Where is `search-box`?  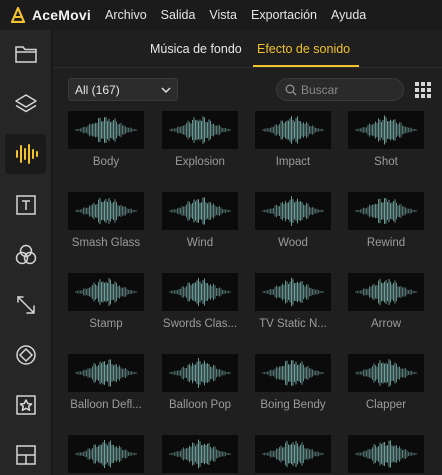
search-box is located at coordinates (340, 89).